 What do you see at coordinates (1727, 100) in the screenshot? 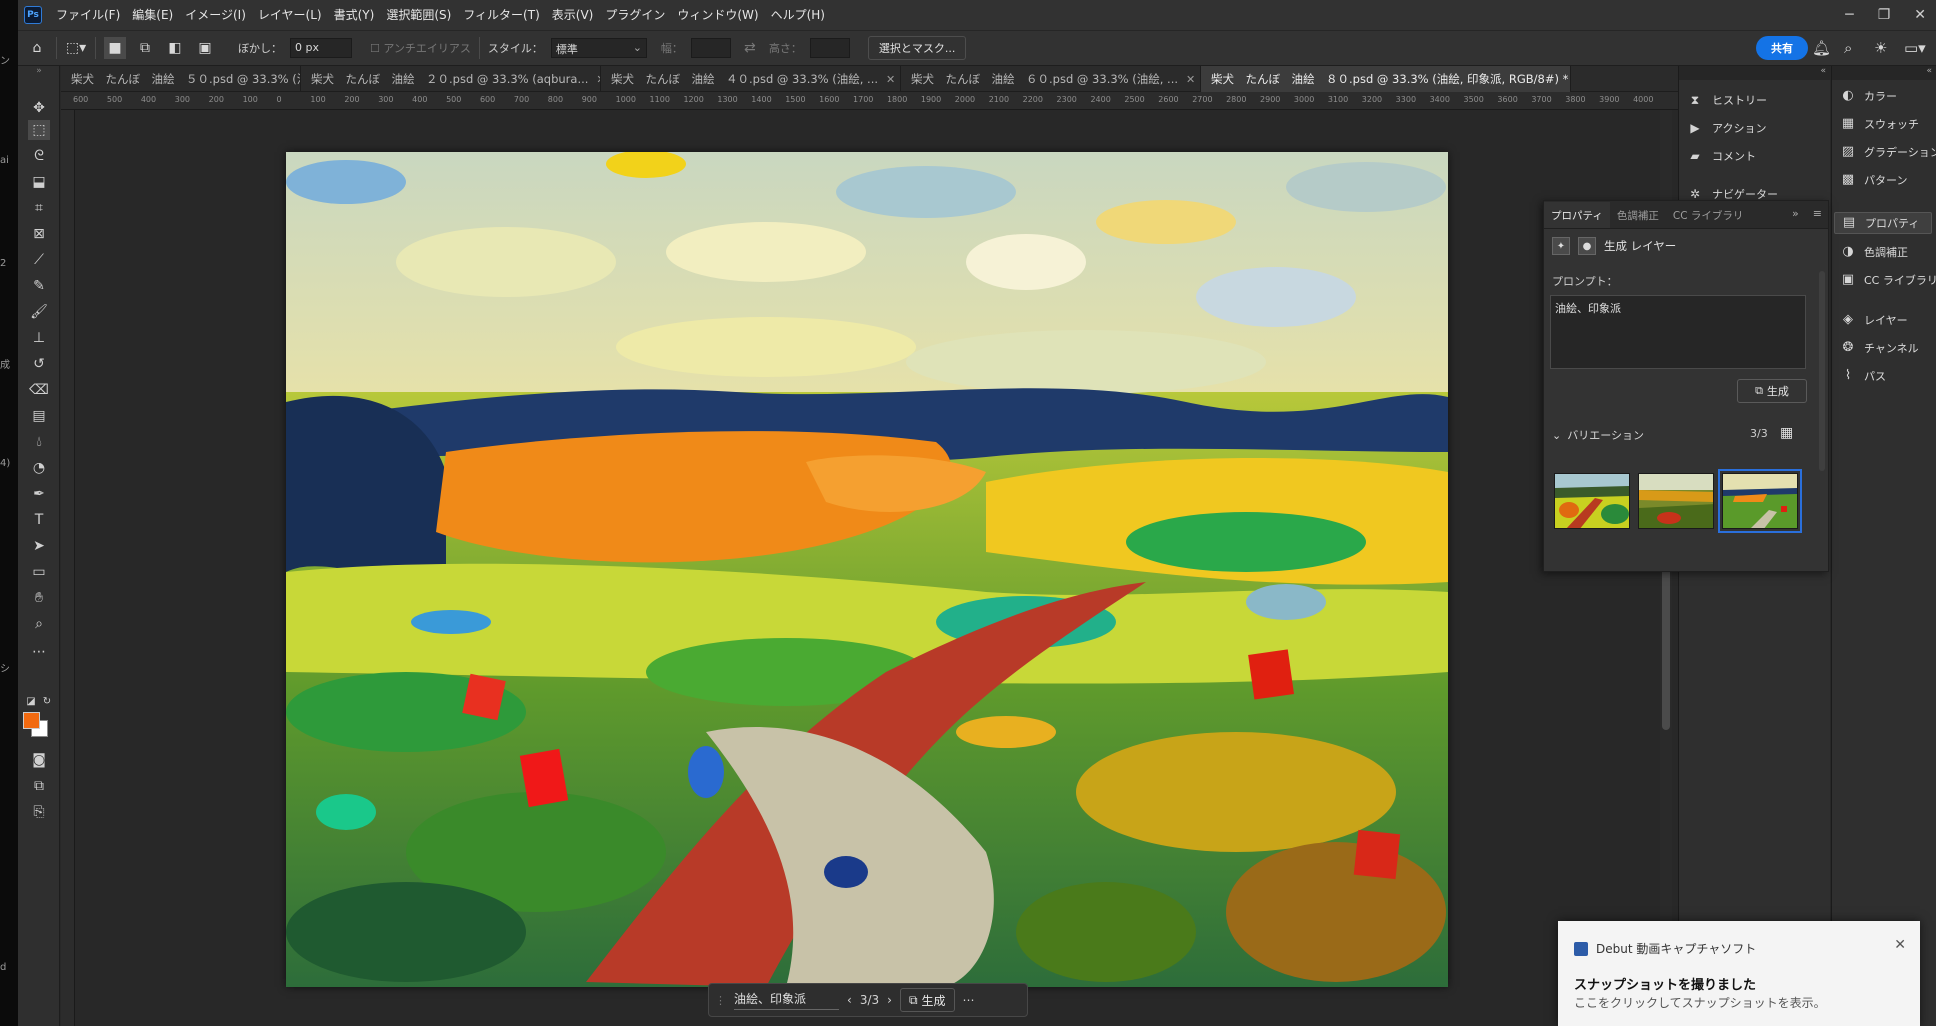
I see `panel-history: ⧗ ヒストリー` at bounding box center [1727, 100].